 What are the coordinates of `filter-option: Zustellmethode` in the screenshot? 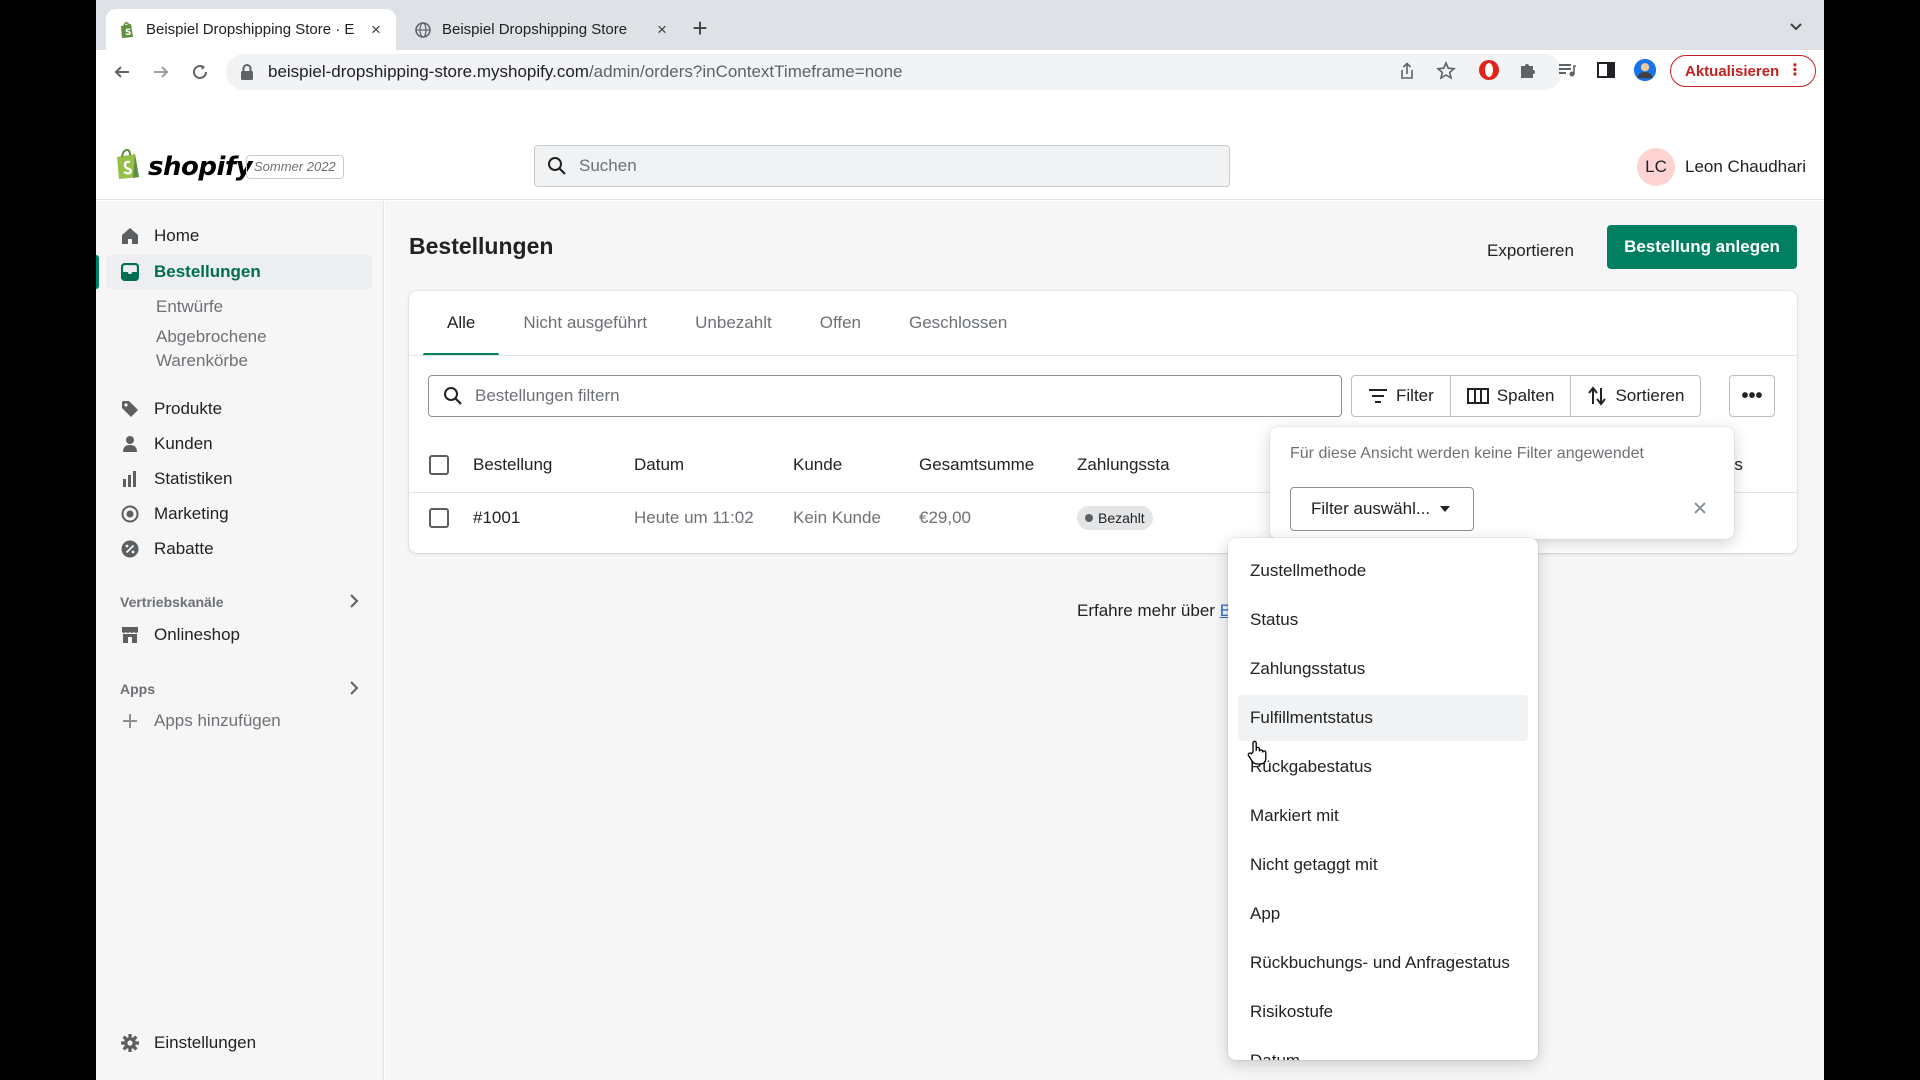 It's located at (1383, 571).